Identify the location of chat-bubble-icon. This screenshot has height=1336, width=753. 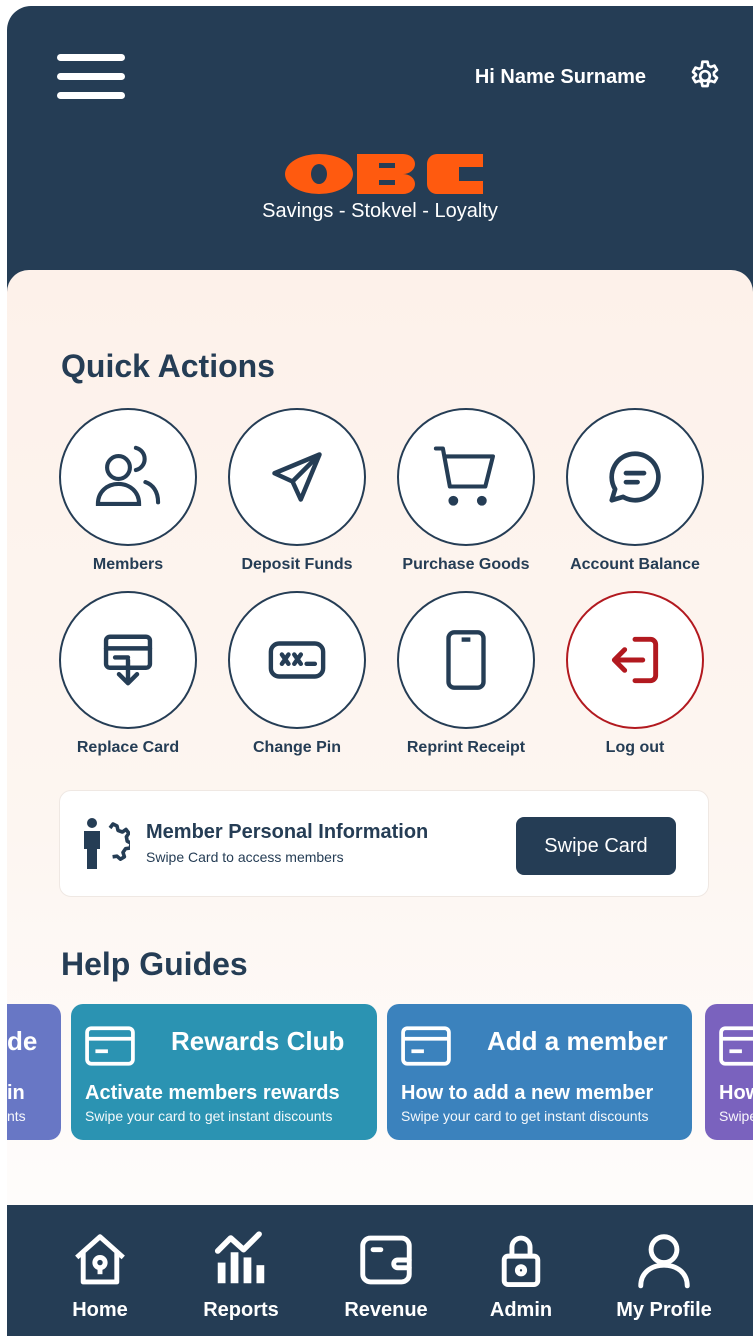
(635, 477).